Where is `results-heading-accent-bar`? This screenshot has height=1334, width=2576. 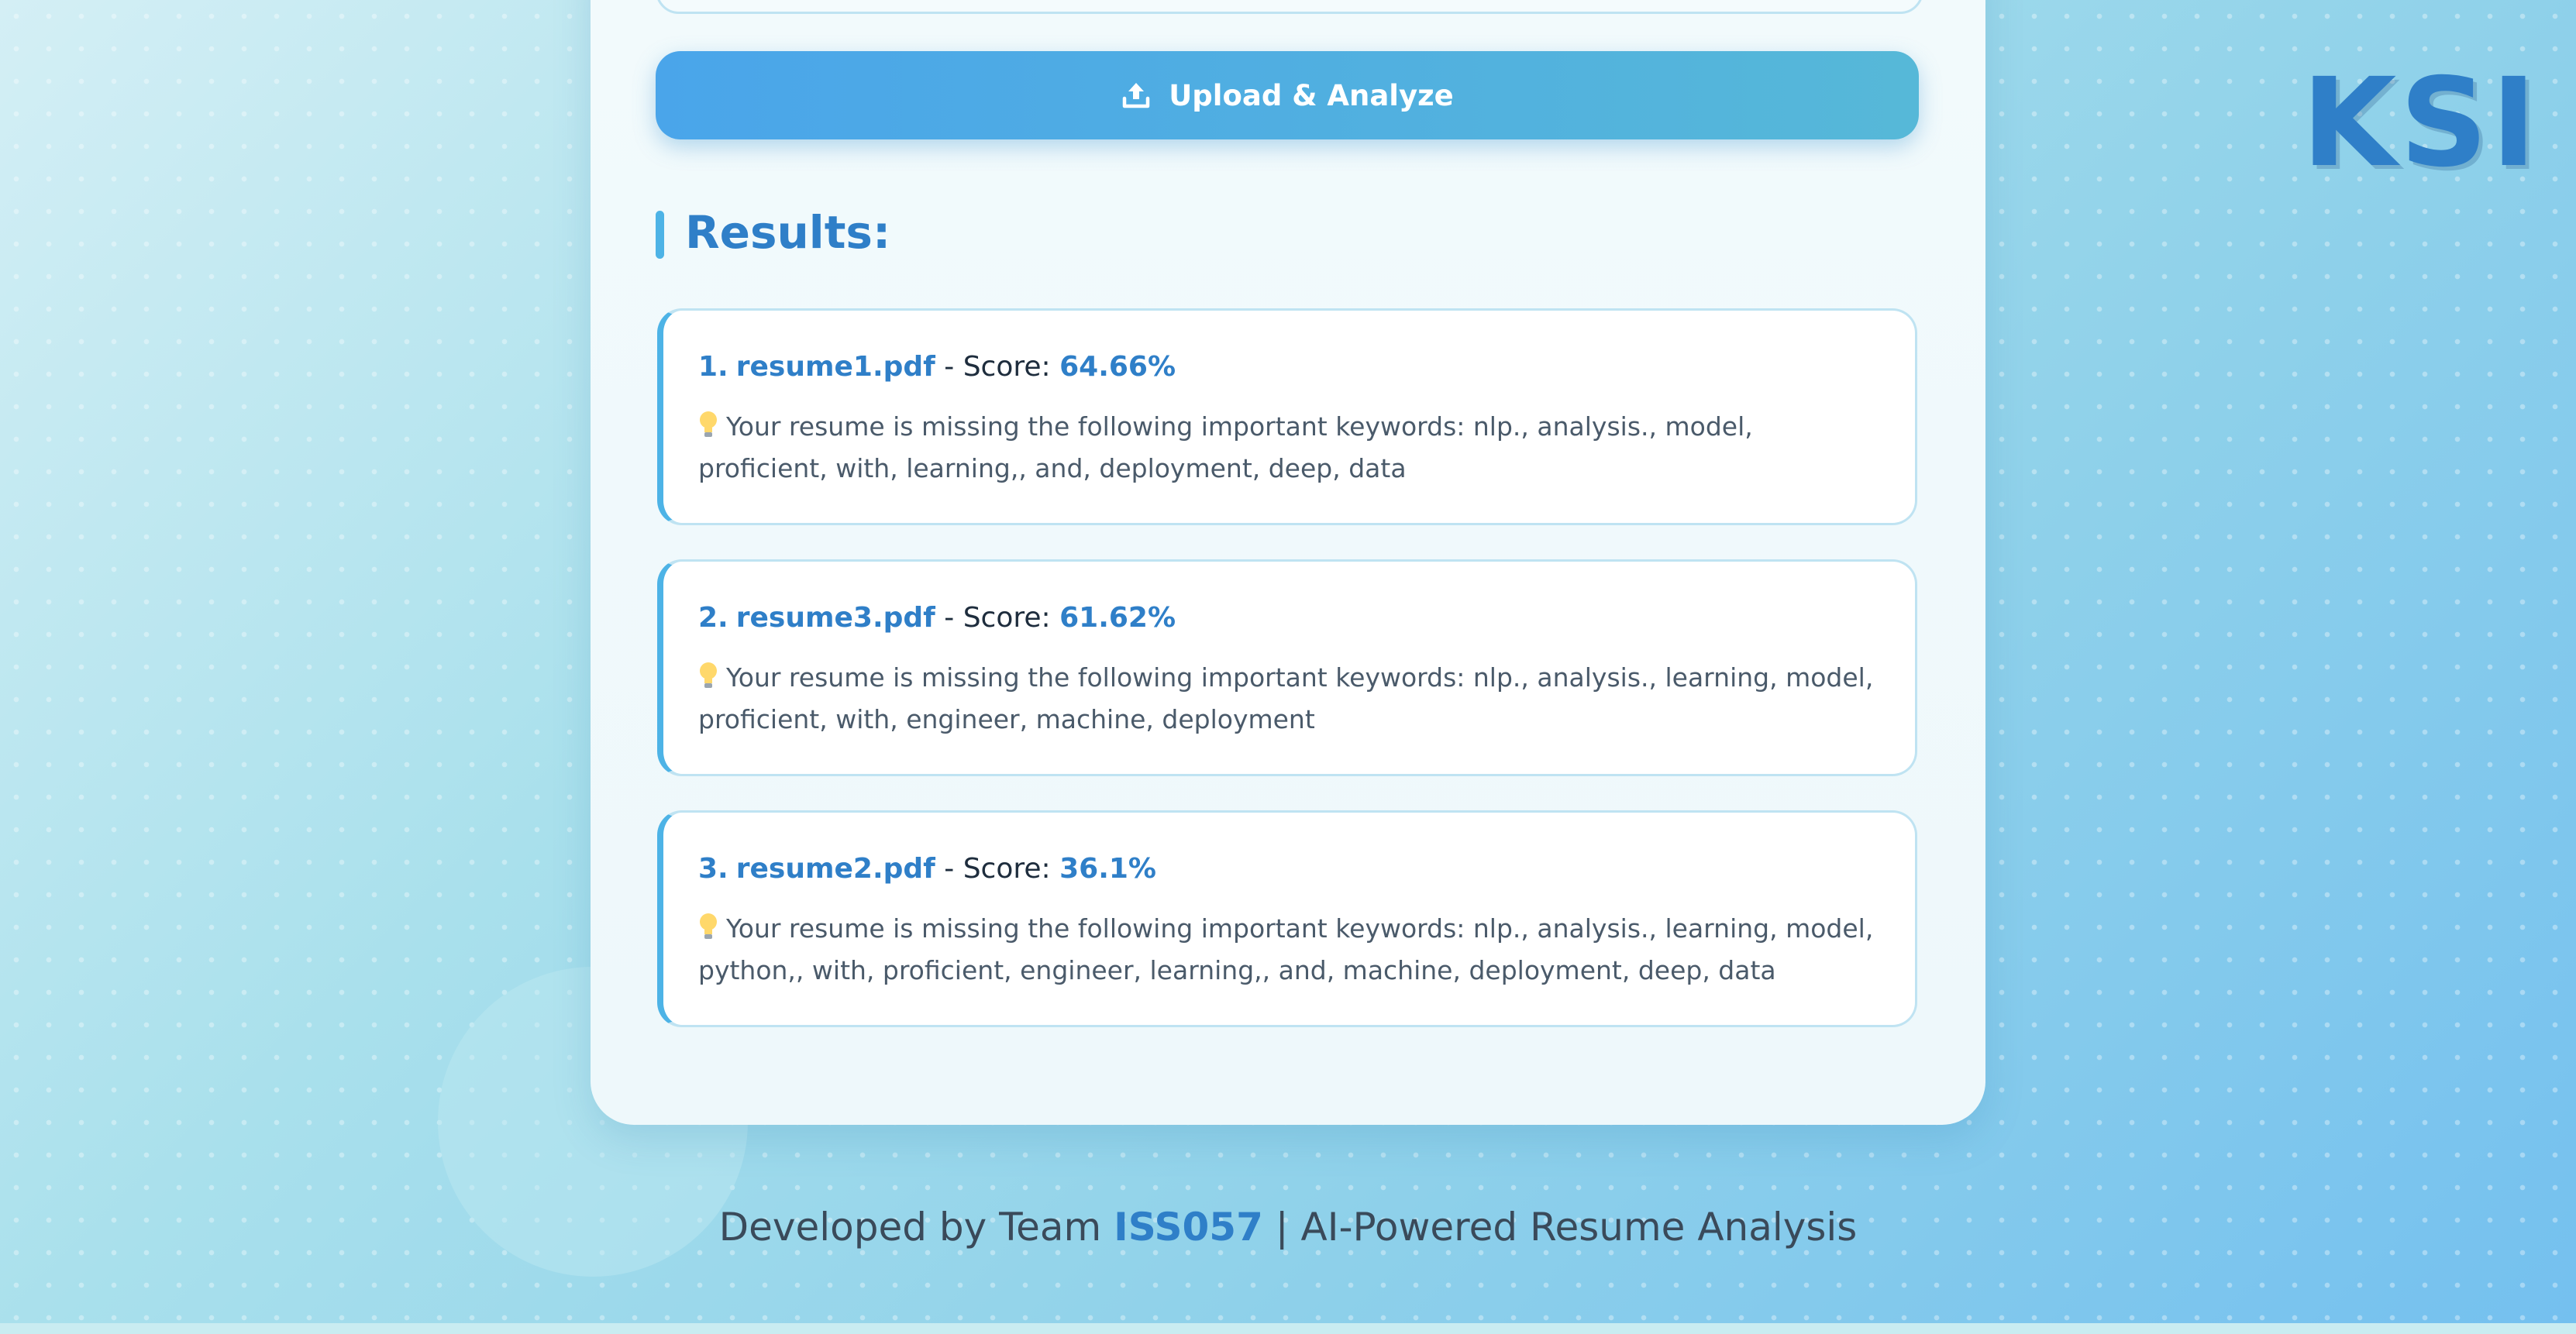
results-heading-accent-bar is located at coordinates (660, 235).